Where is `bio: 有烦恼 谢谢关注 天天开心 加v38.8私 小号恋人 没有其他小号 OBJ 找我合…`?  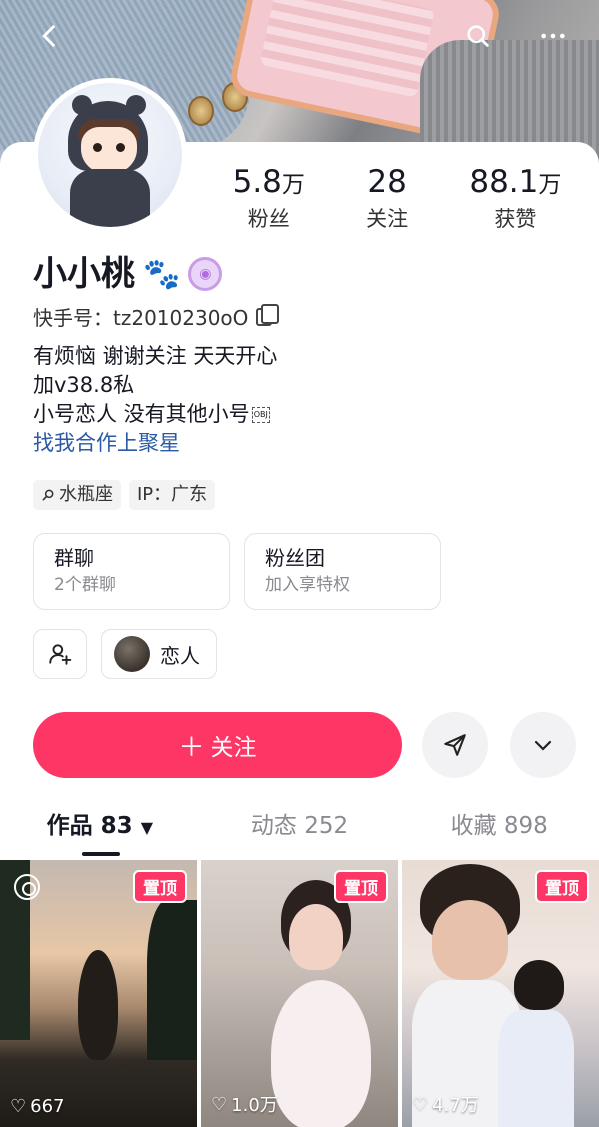 bio: 有烦恼 谢谢关注 天天开心 加v38.8私 小号恋人 没有其他小号 OBJ 找我合… is located at coordinates (155, 400).